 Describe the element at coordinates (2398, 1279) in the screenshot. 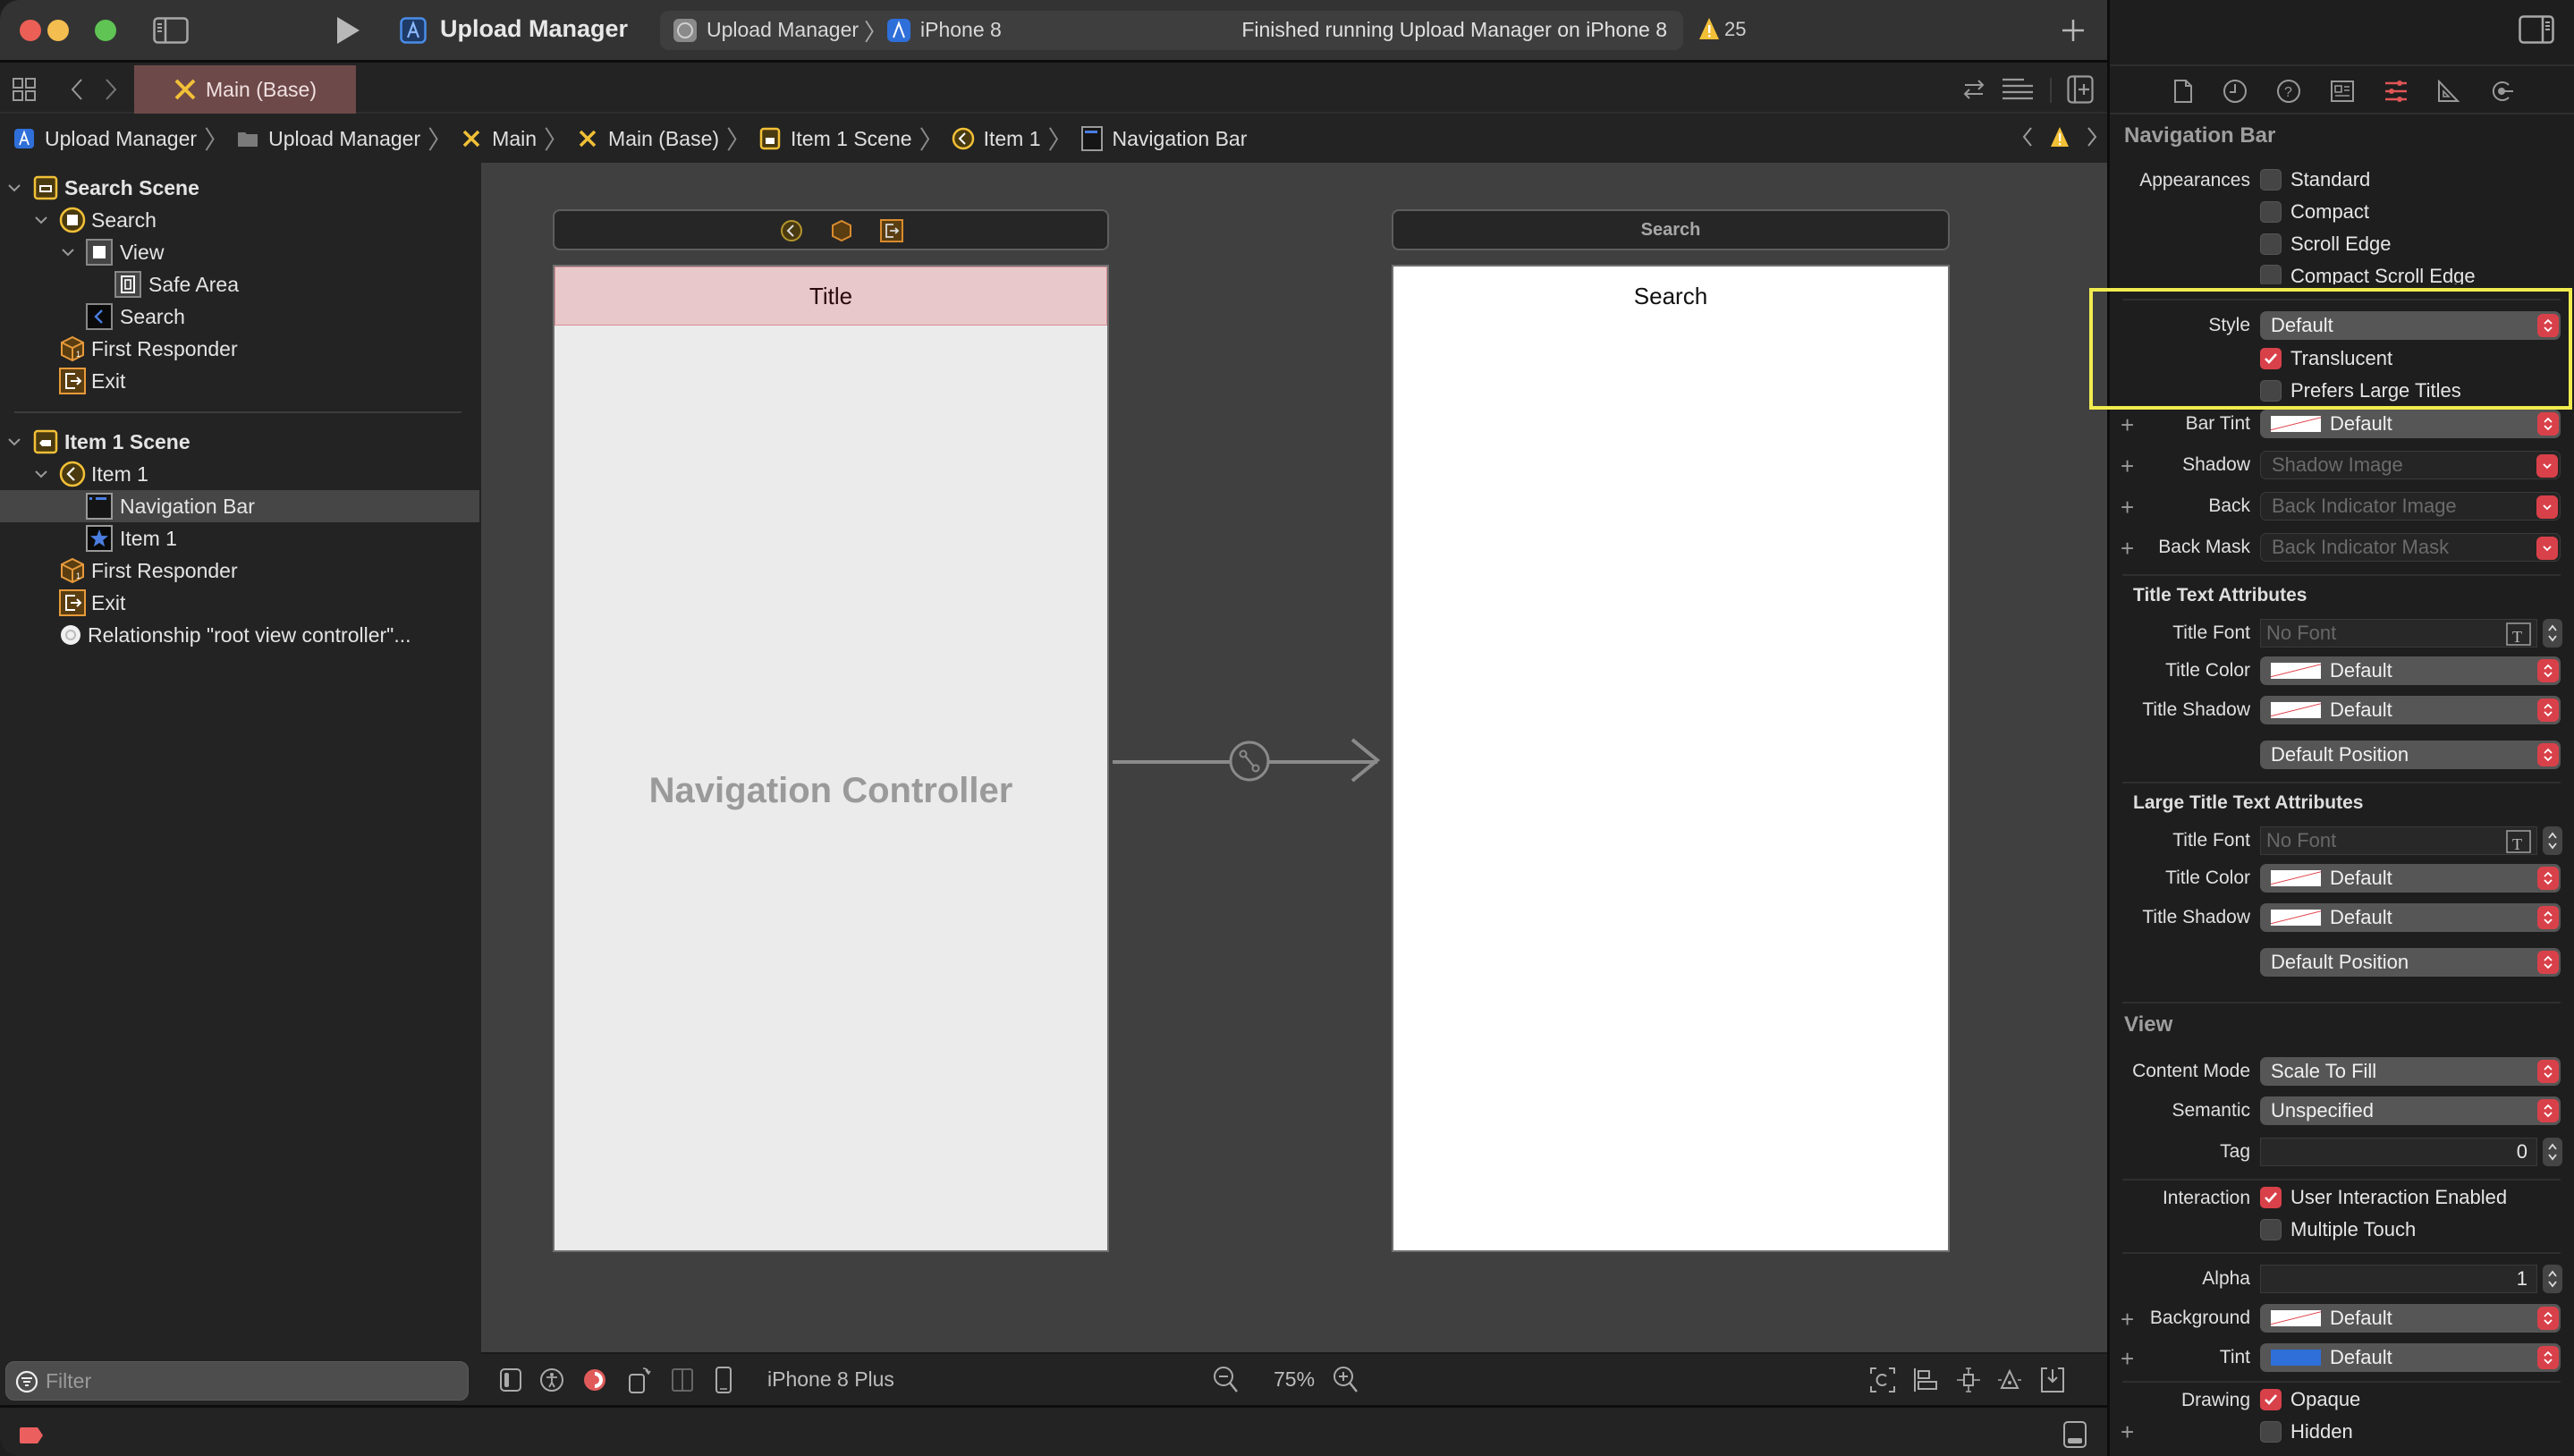

I see `alpha-field: 1` at that location.